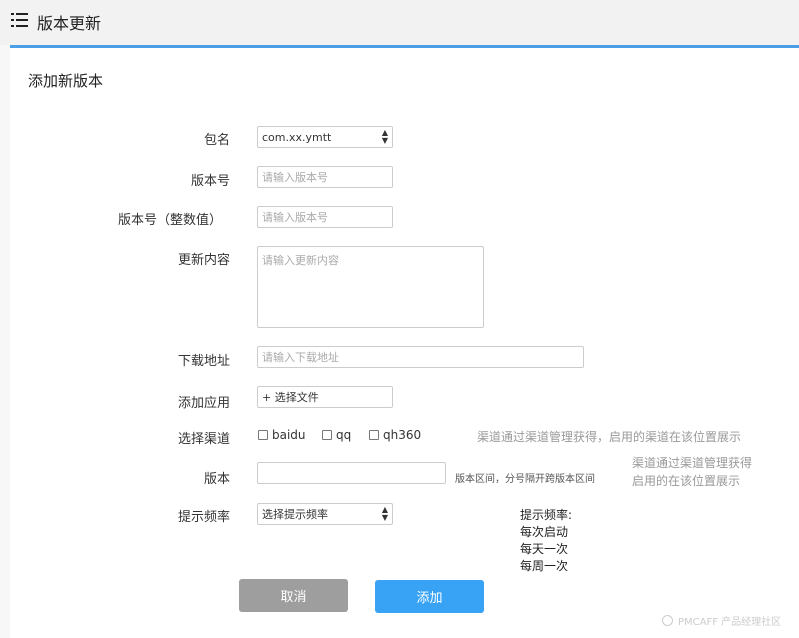 The image size is (799, 638). What do you see at coordinates (19, 20) in the screenshot?
I see `list-icon` at bounding box center [19, 20].